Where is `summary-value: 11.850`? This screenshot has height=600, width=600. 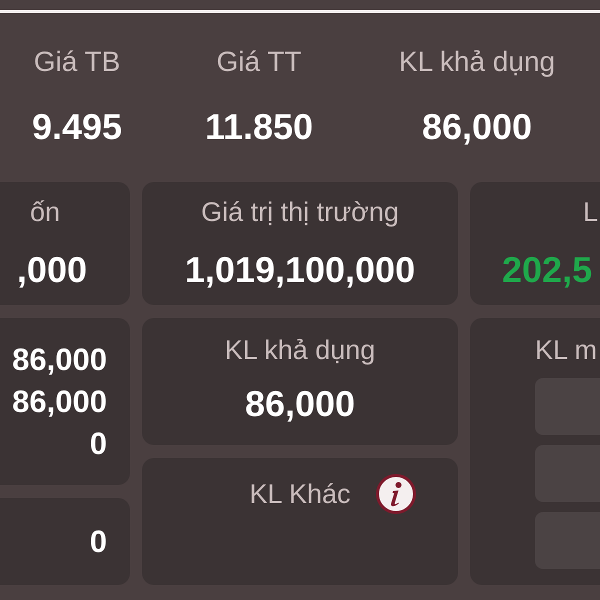
summary-value: 11.850 is located at coordinates (259, 127).